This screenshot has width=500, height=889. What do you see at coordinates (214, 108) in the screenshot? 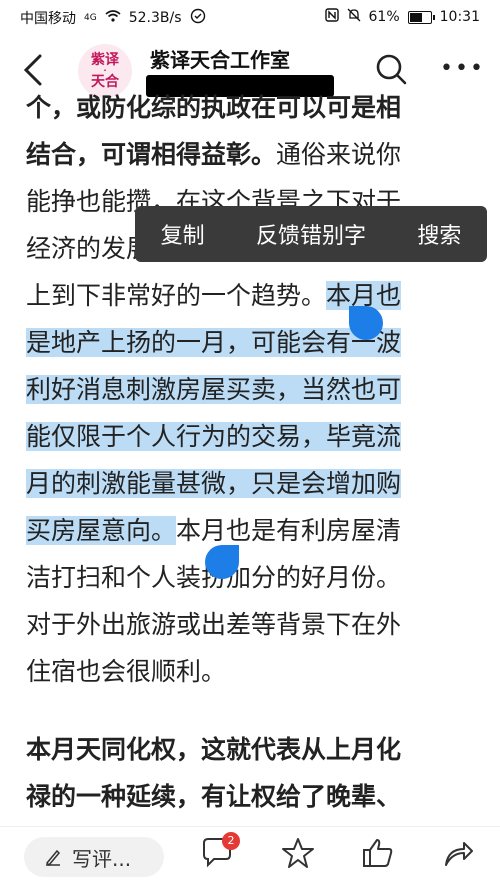
I see `text-line: 个，或防化综的执政在可以可是相` at bounding box center [214, 108].